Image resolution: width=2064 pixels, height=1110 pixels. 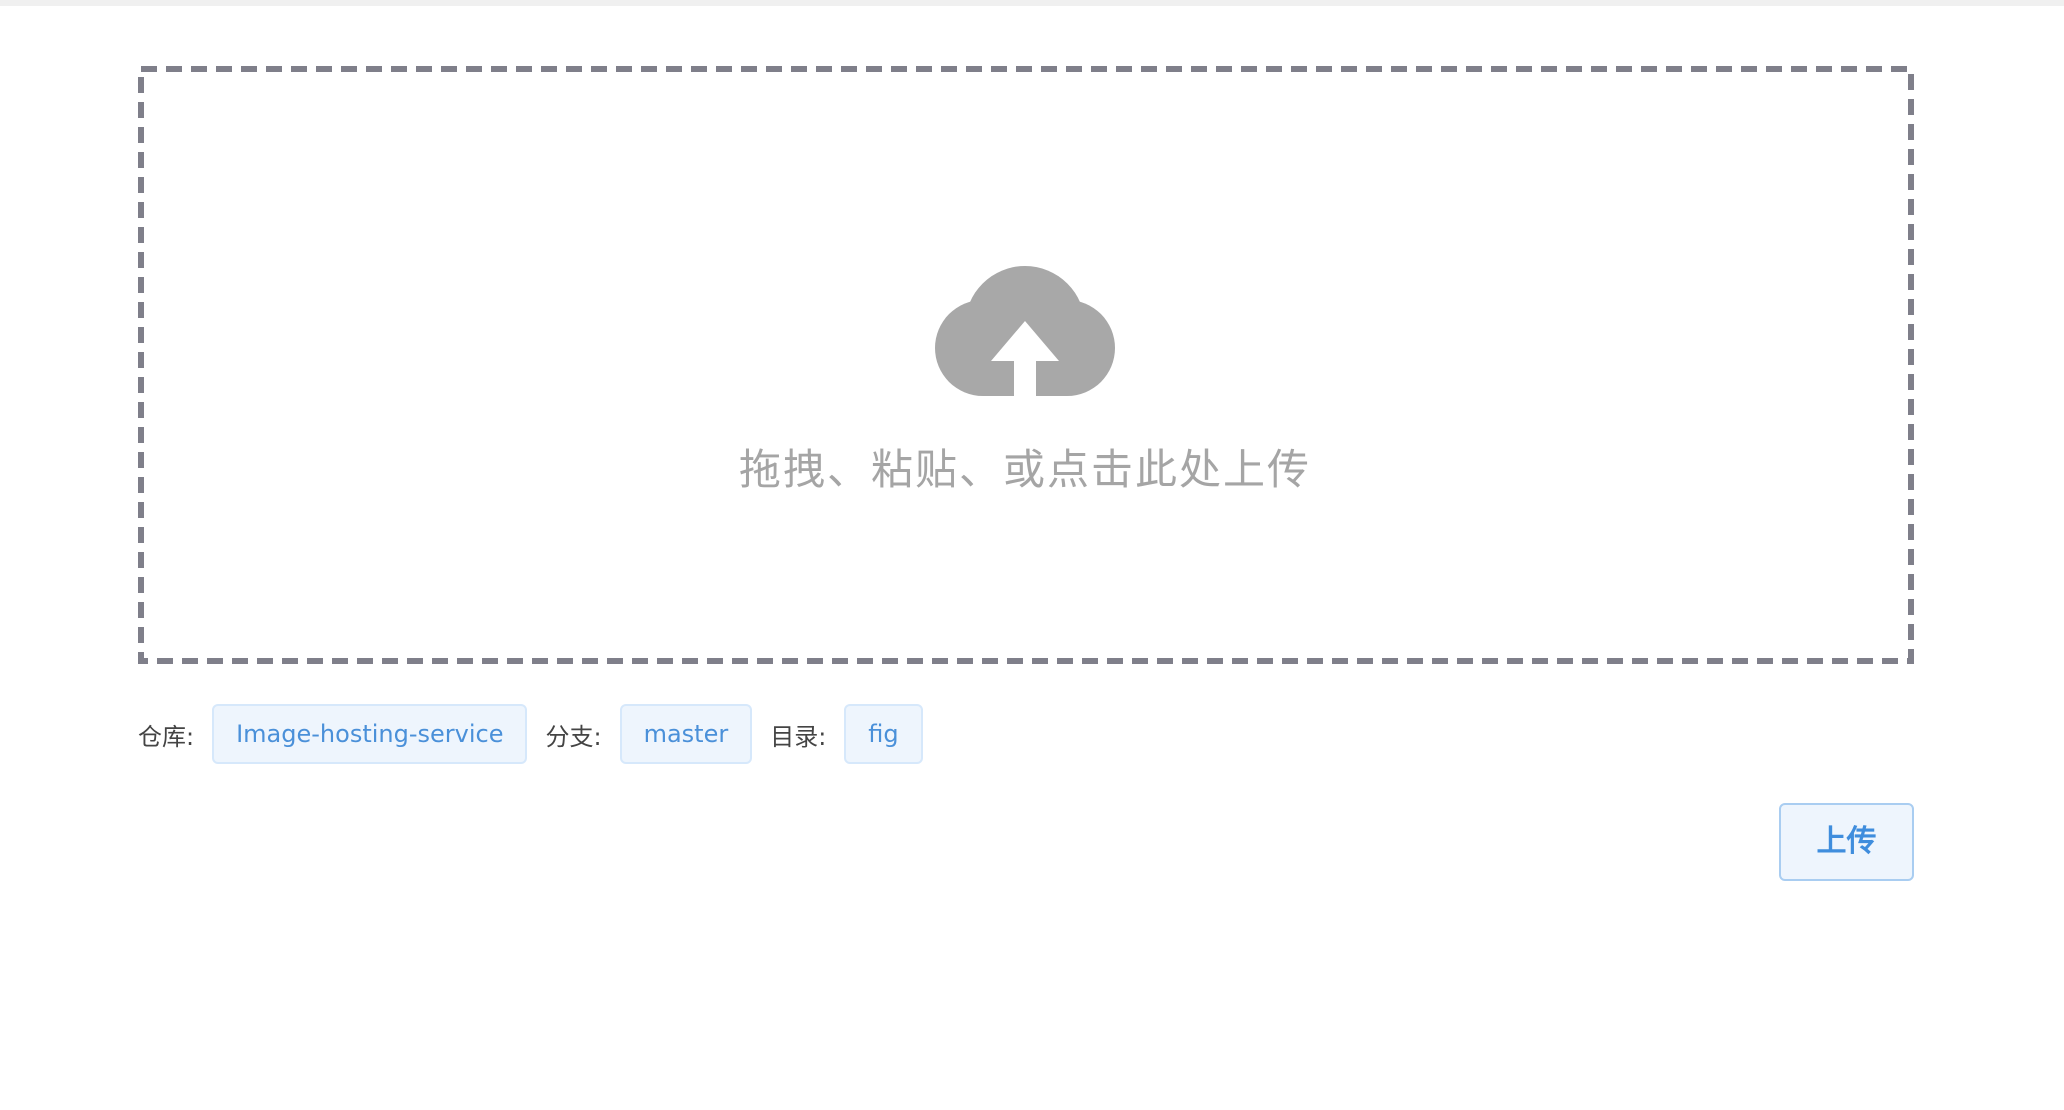 I want to click on branch-label: 分支:, so click(x=573, y=736).